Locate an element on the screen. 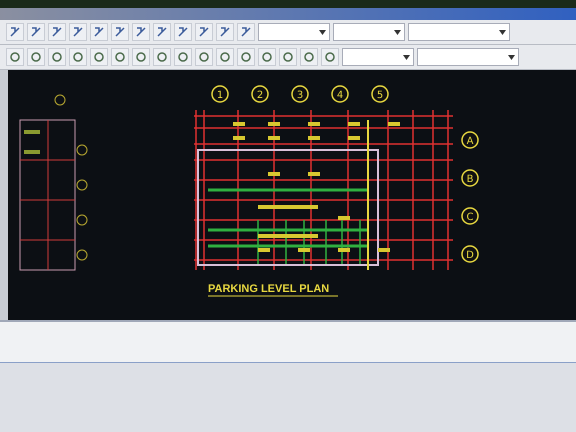 This screenshot has width=576, height=432. grid-bubble: 1 is located at coordinates (220, 94).